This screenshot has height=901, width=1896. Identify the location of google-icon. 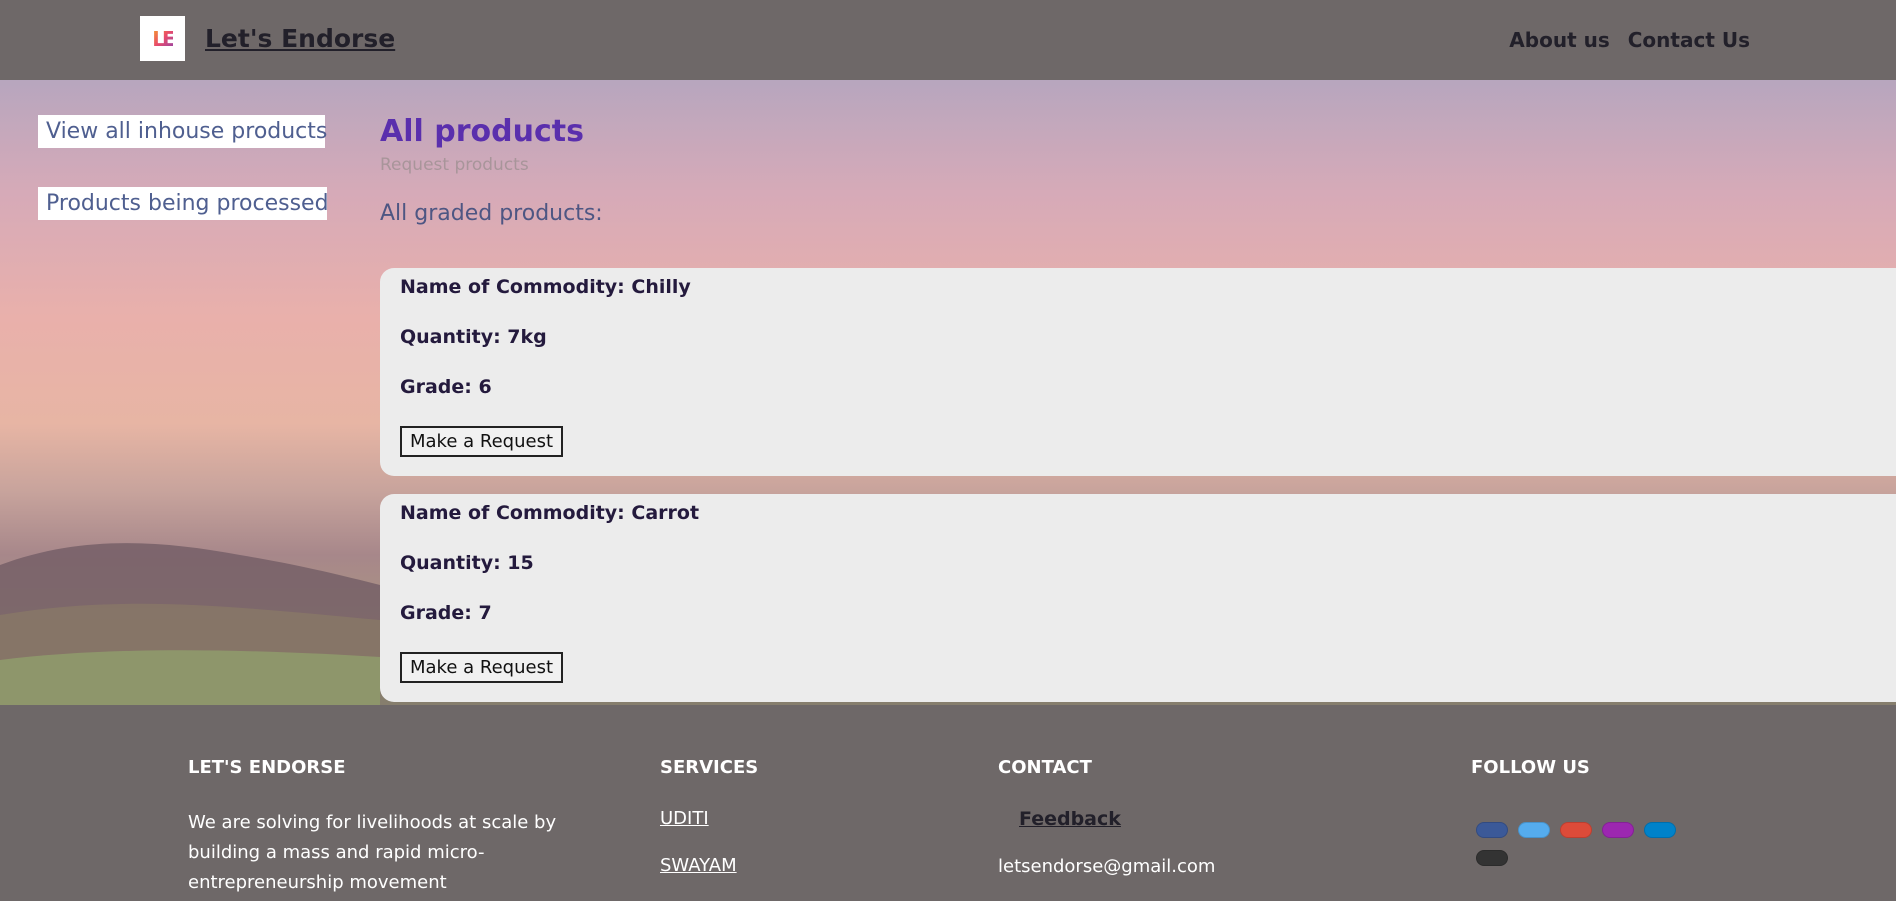
(1576, 830).